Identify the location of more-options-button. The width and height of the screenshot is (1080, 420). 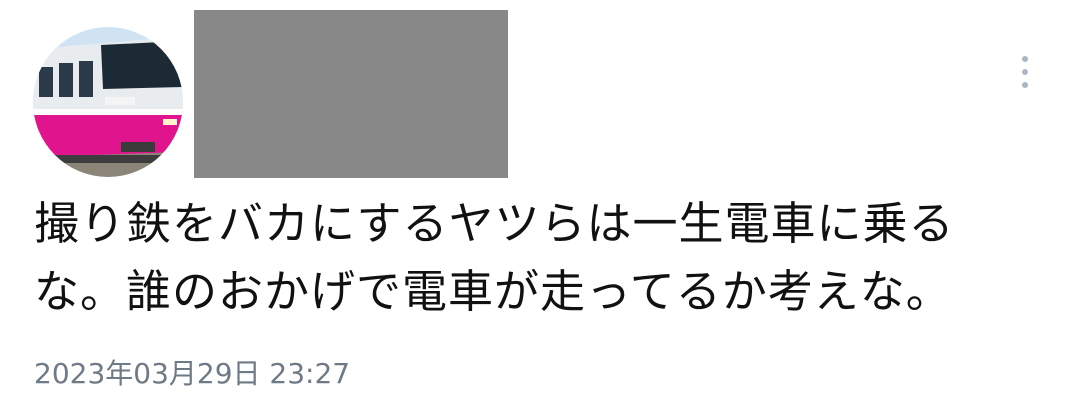
(1025, 72).